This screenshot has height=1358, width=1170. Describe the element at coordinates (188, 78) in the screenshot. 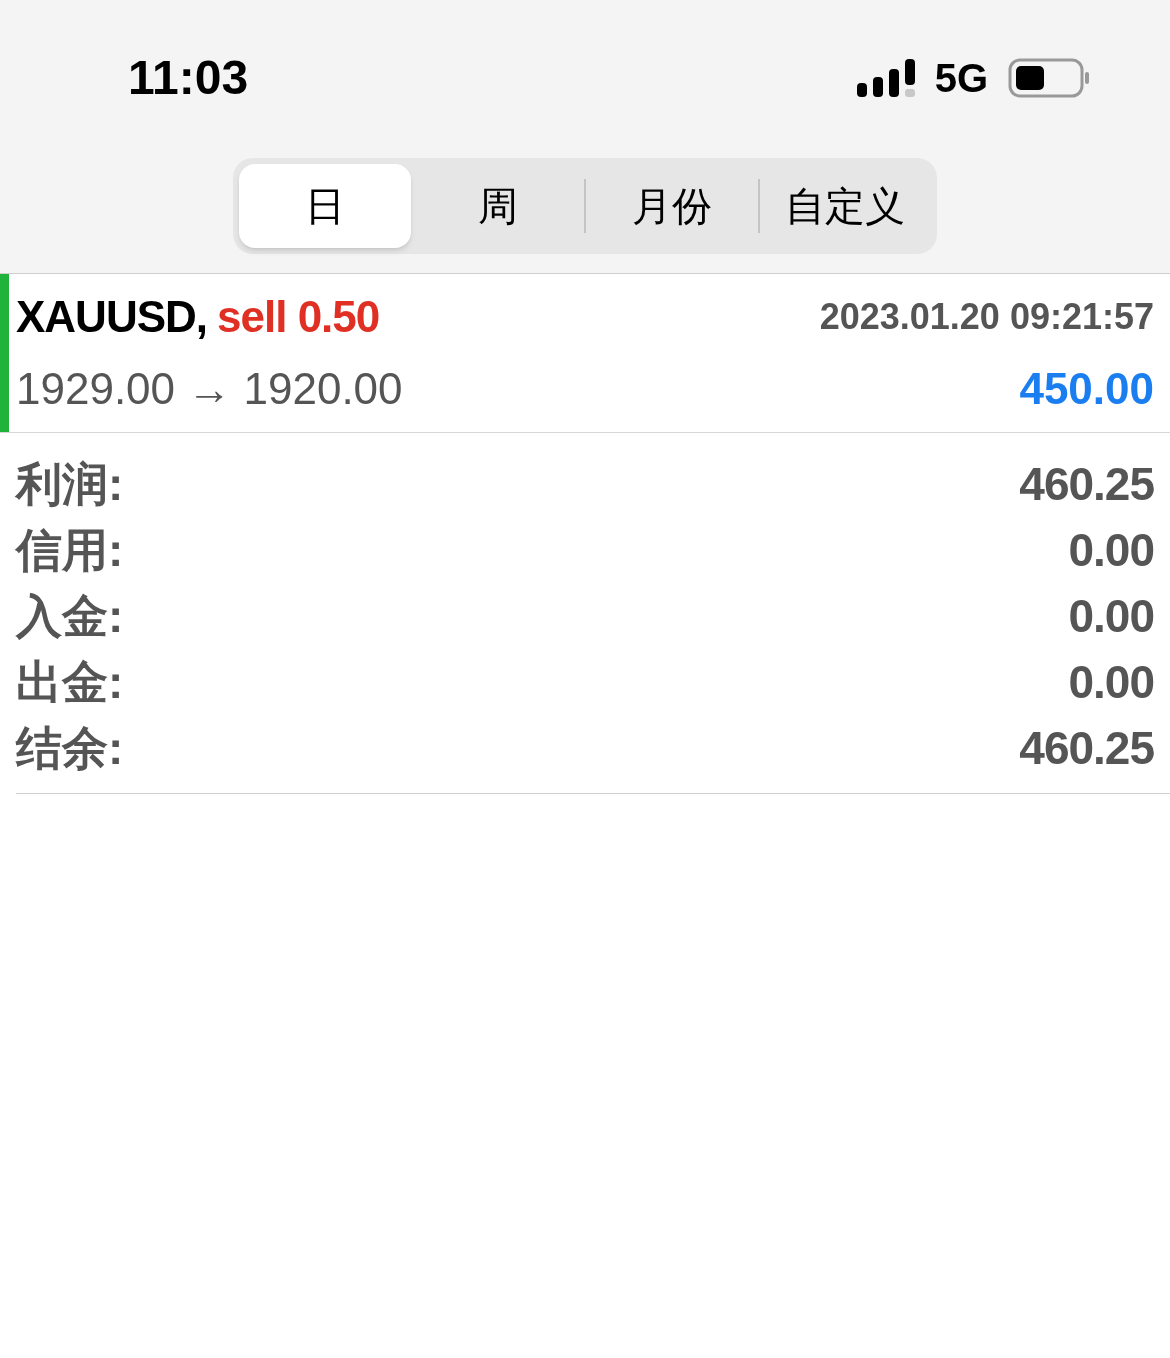

I see `status-time: 11:03` at that location.